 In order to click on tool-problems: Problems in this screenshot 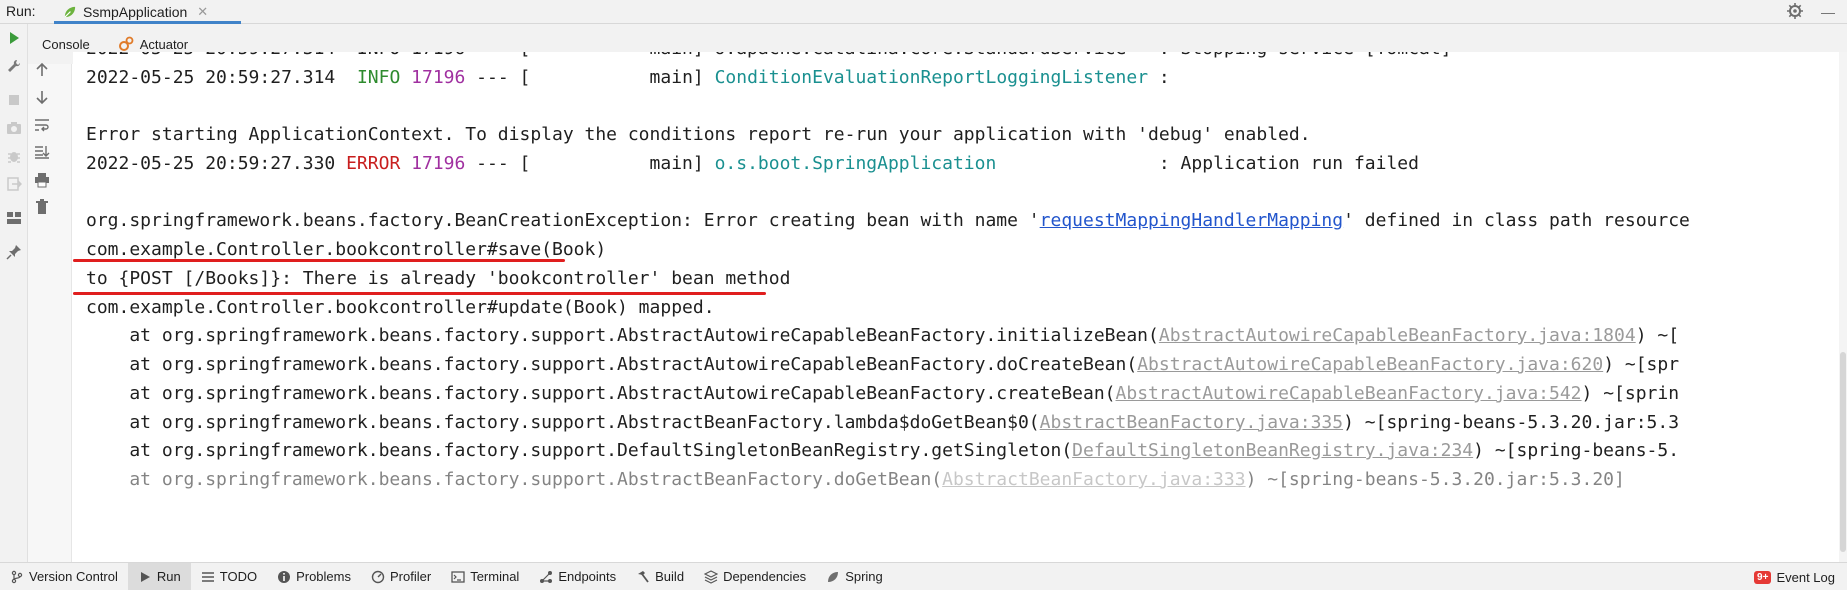, I will do `click(314, 576)`.